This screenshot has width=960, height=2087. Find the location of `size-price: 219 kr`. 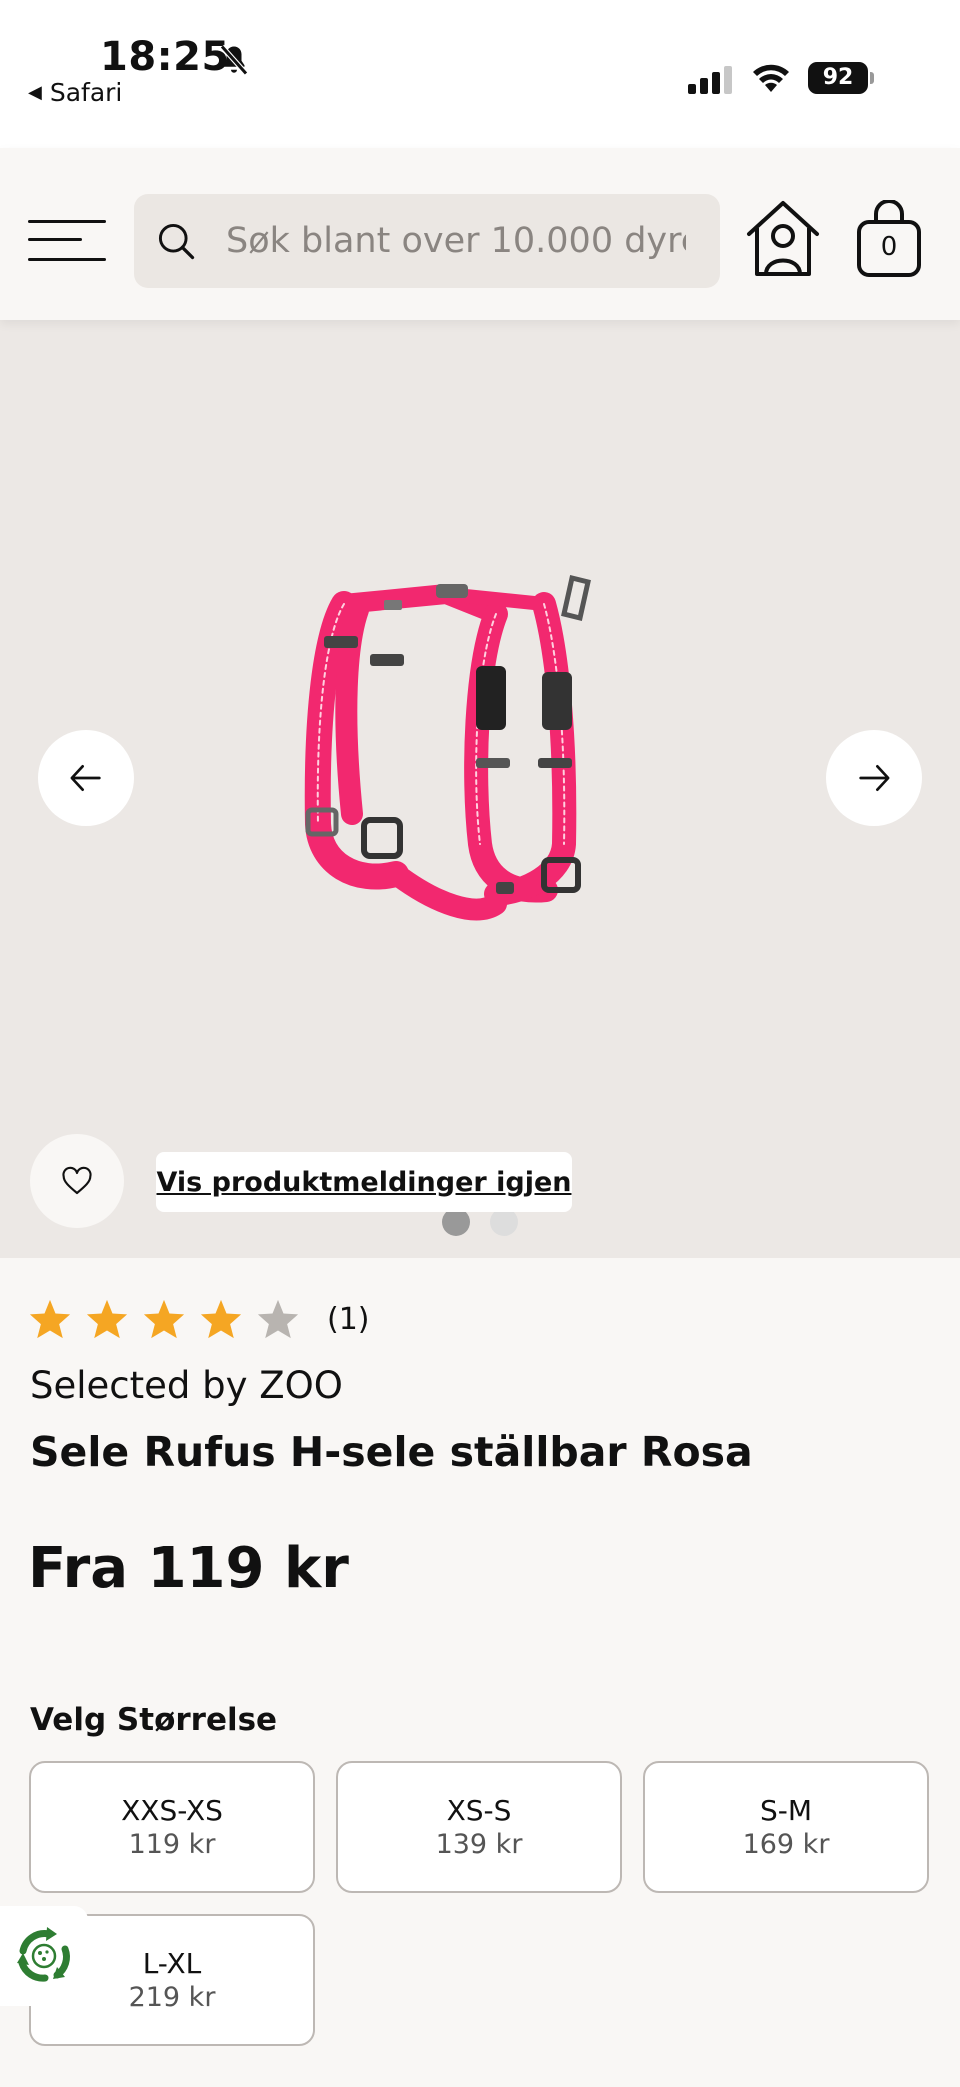

size-price: 219 kr is located at coordinates (172, 1997).